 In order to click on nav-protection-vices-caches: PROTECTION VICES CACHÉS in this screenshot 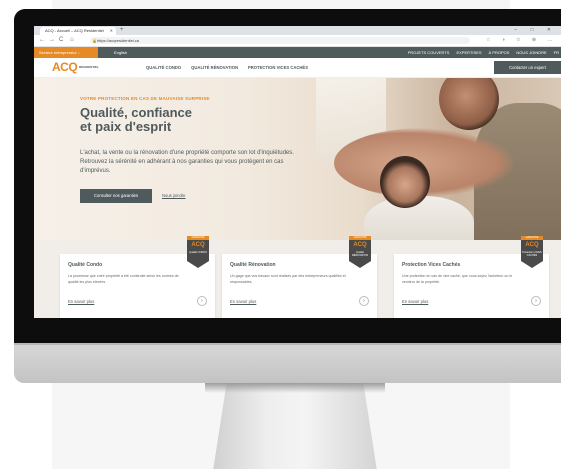, I will do `click(278, 67)`.